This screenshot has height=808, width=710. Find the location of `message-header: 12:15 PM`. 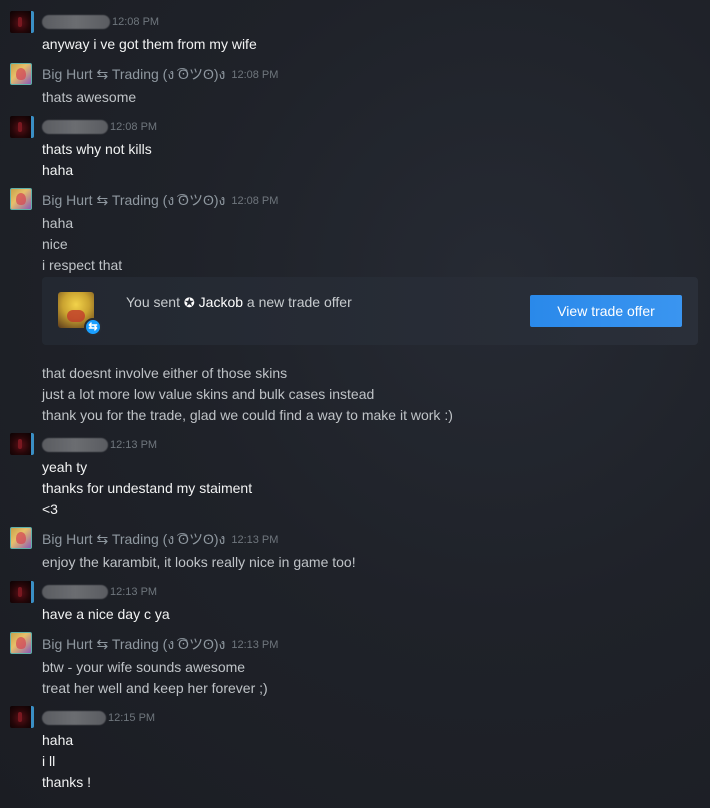

message-header: 12:15 PM is located at coordinates (98, 718).